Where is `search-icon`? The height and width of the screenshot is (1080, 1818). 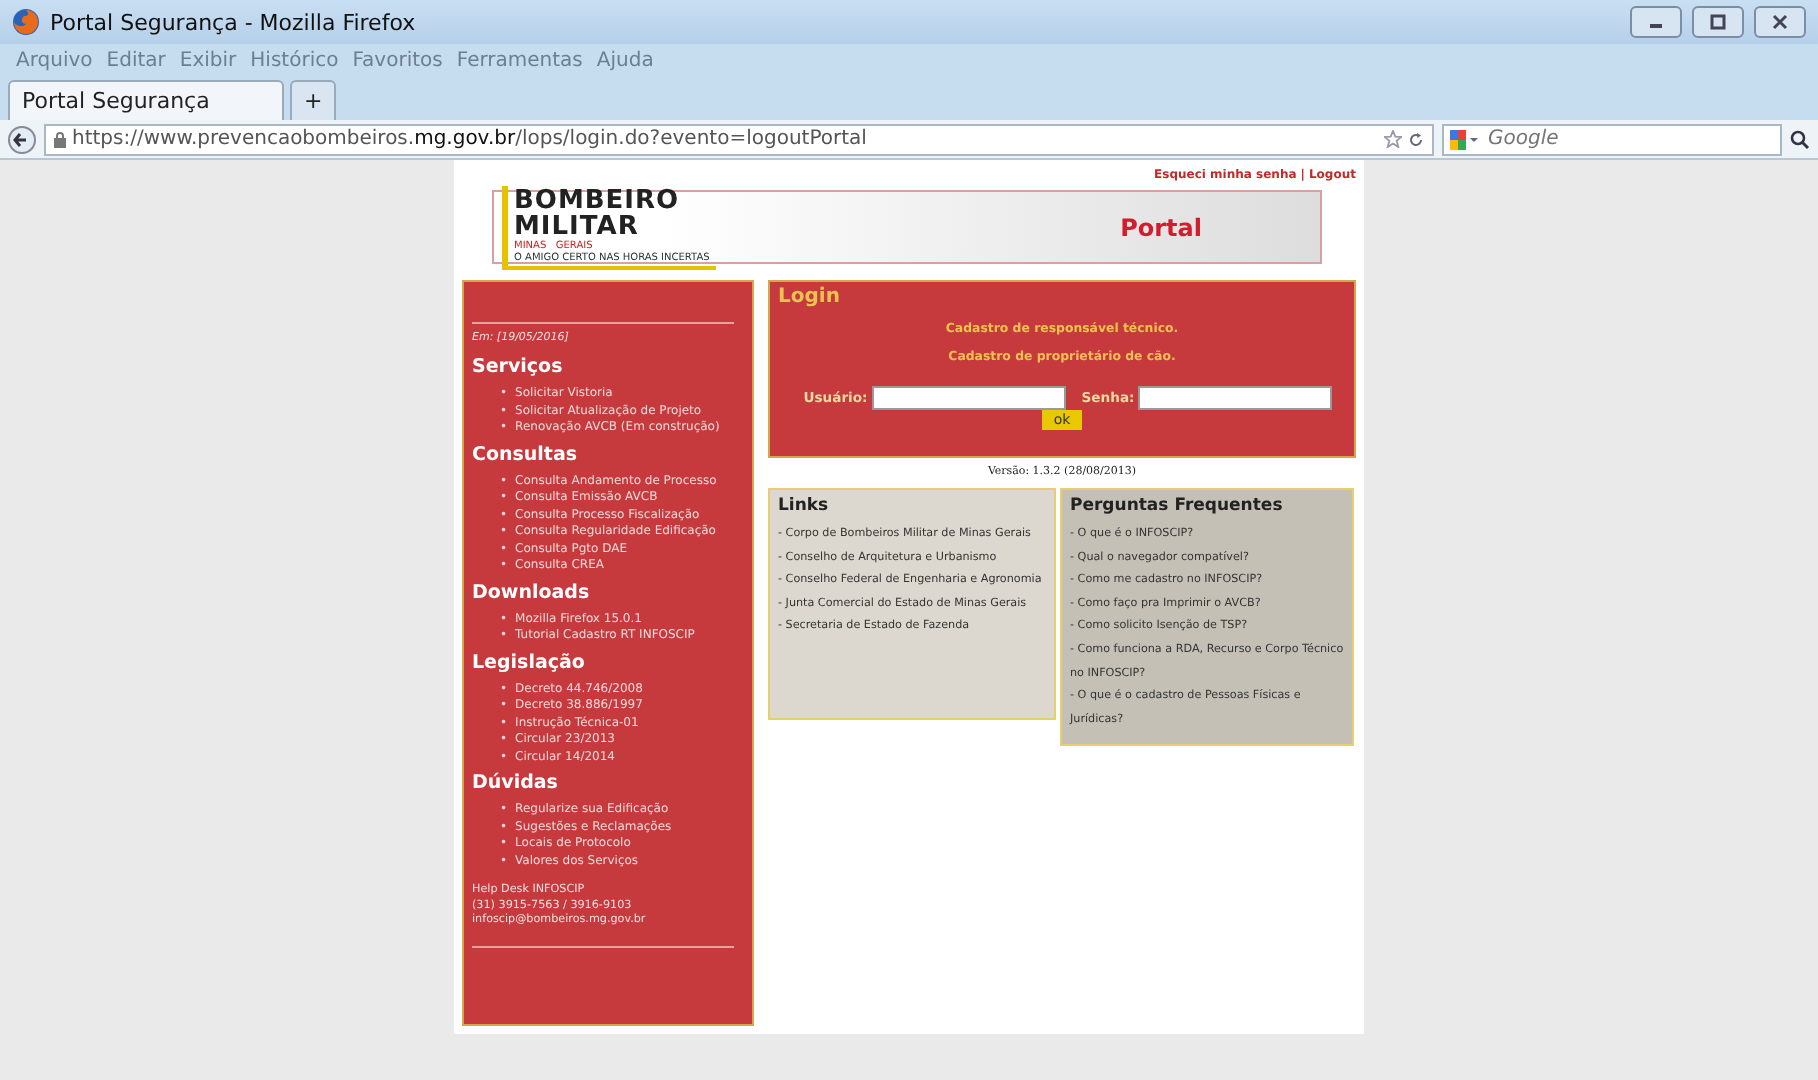
search-icon is located at coordinates (1800, 139).